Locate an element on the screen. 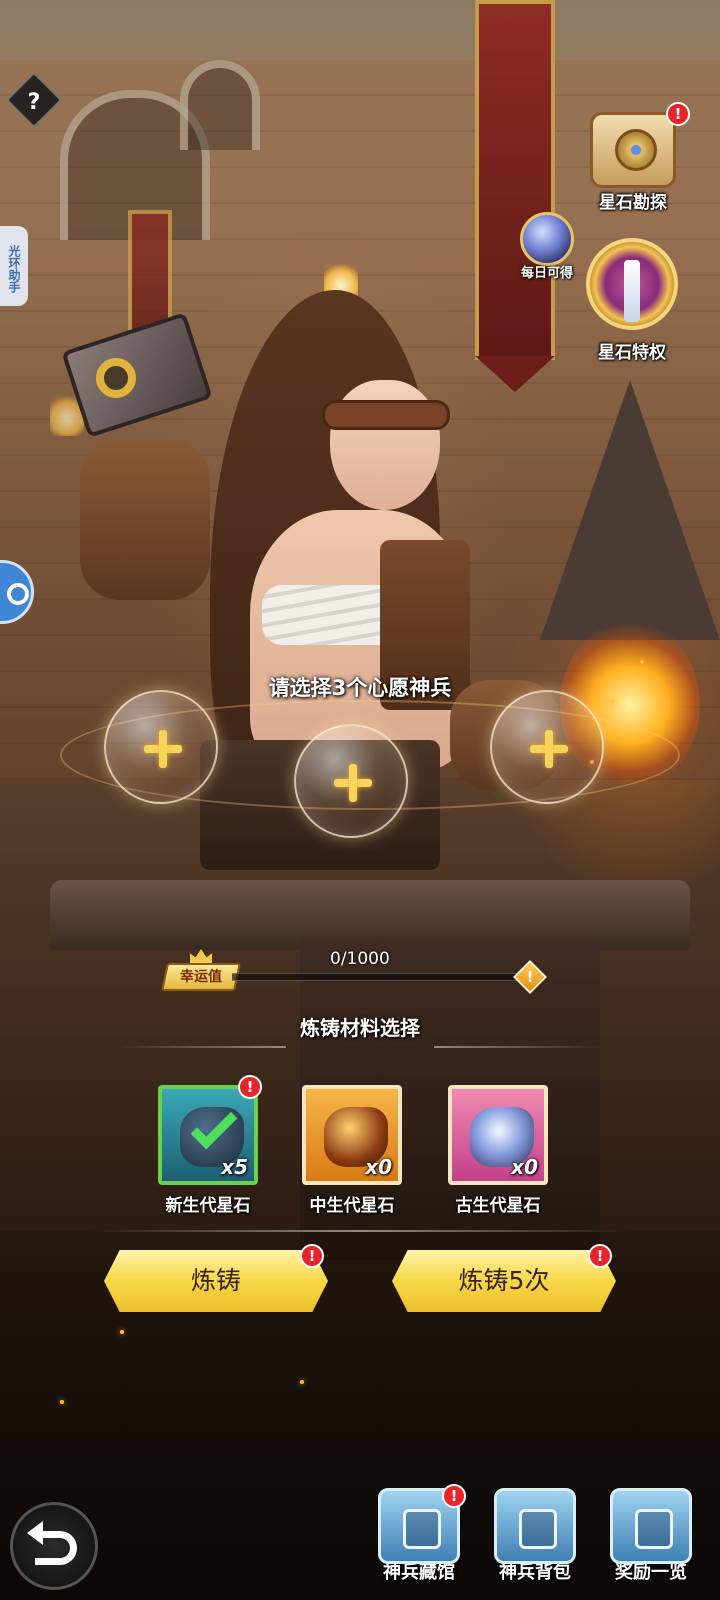 This screenshot has height=1600, width=720. forge-five-button-label: 炼铸5次 is located at coordinates (504, 1280).